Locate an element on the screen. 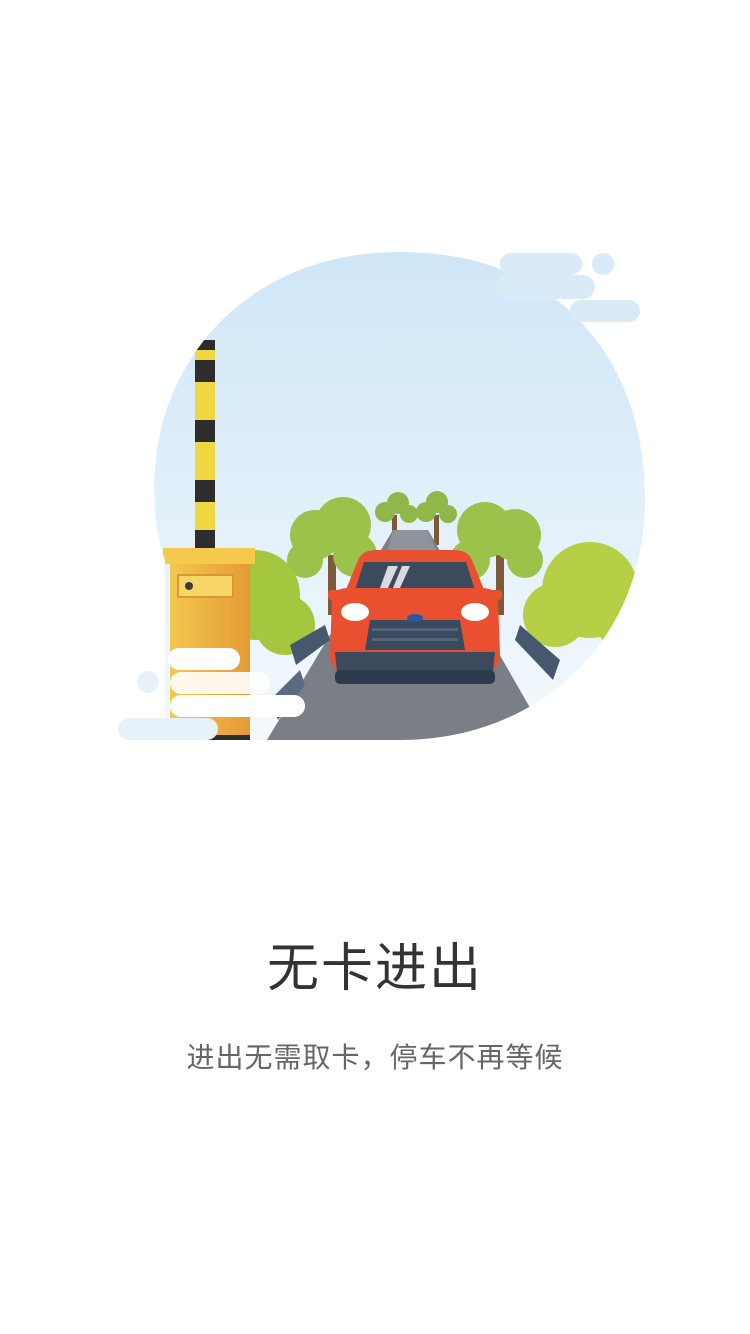 The image size is (750, 1334). barrier-pole is located at coordinates (205, 447).